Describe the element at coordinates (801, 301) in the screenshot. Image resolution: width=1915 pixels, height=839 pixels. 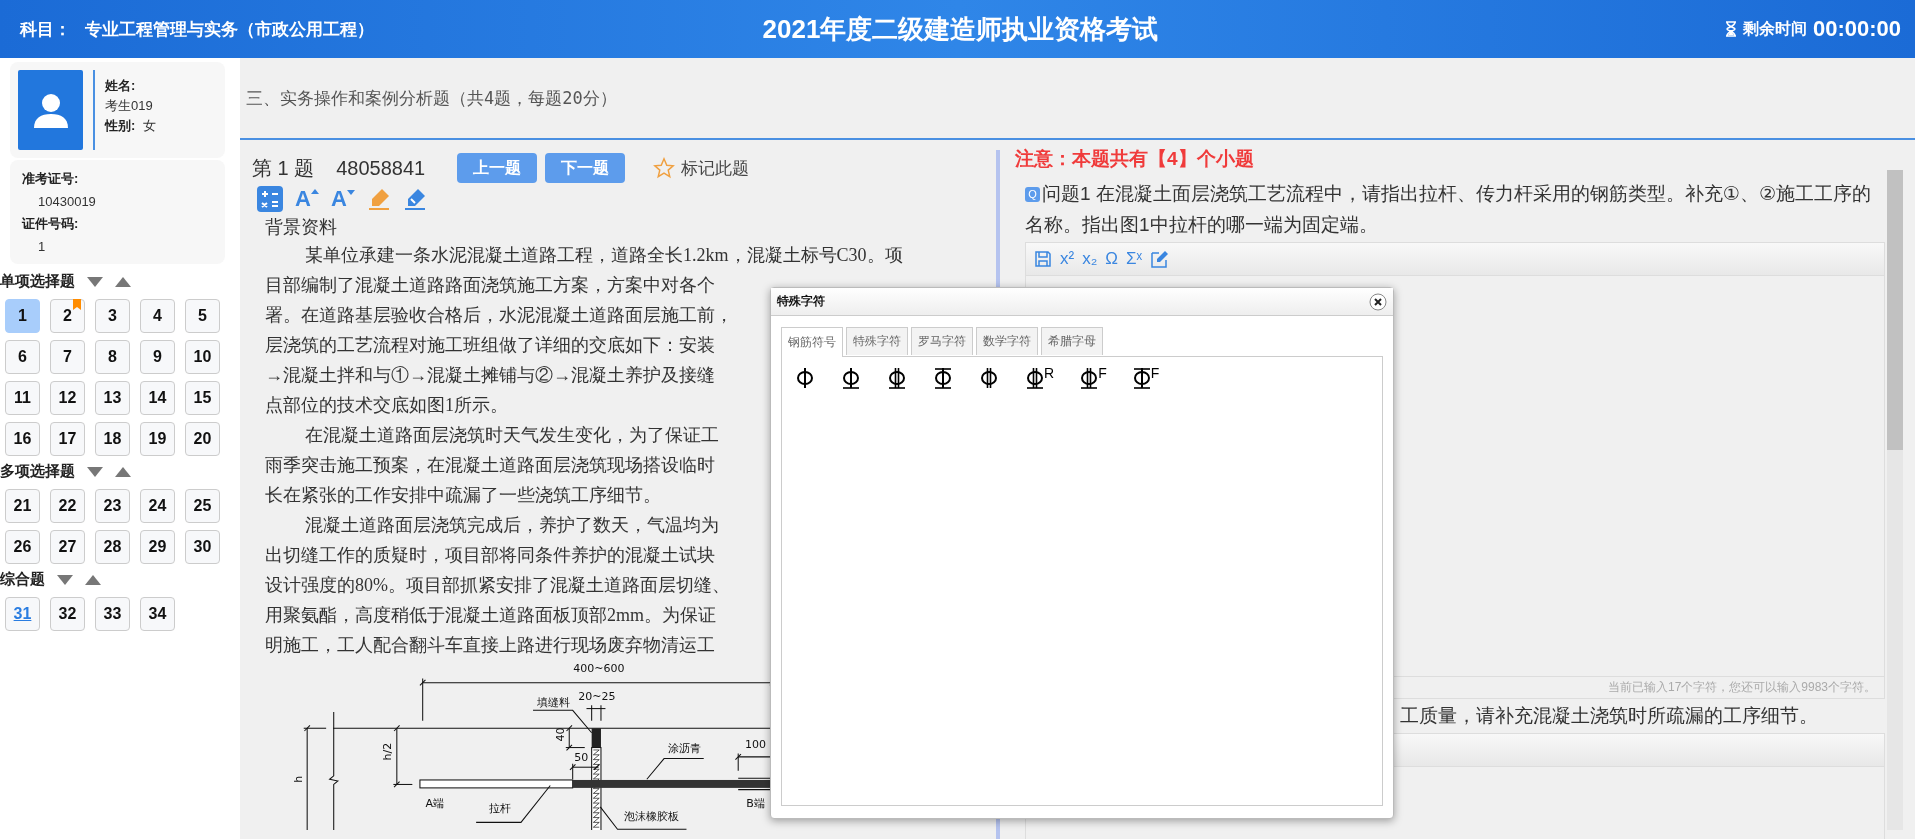
I see `dialog-title: 特殊字符` at that location.